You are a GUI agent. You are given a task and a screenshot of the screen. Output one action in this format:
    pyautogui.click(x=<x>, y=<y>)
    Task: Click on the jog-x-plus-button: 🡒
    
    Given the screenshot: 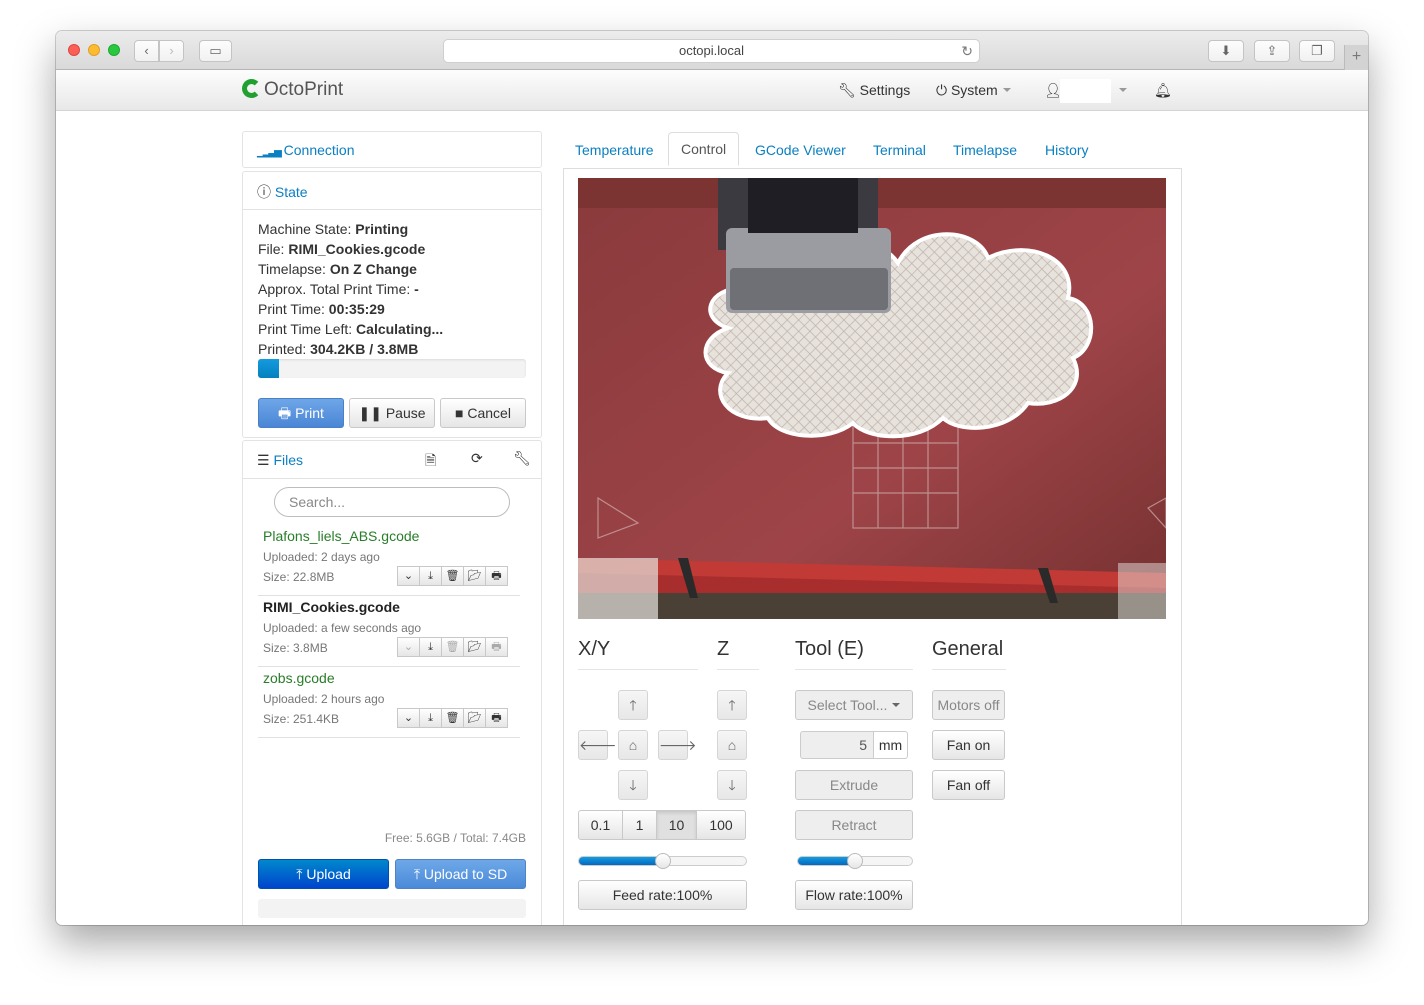 What is the action you would take?
    pyautogui.click(x=677, y=745)
    